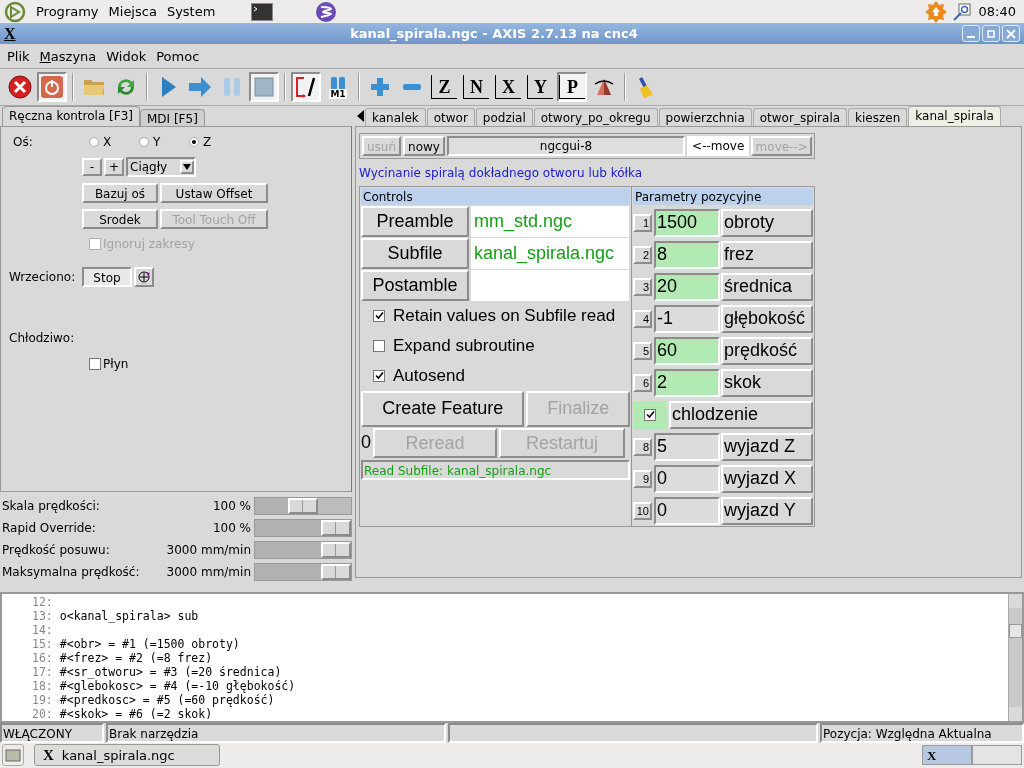  Describe the element at coordinates (191, 11) in the screenshot. I see `panel-menu: System` at that location.